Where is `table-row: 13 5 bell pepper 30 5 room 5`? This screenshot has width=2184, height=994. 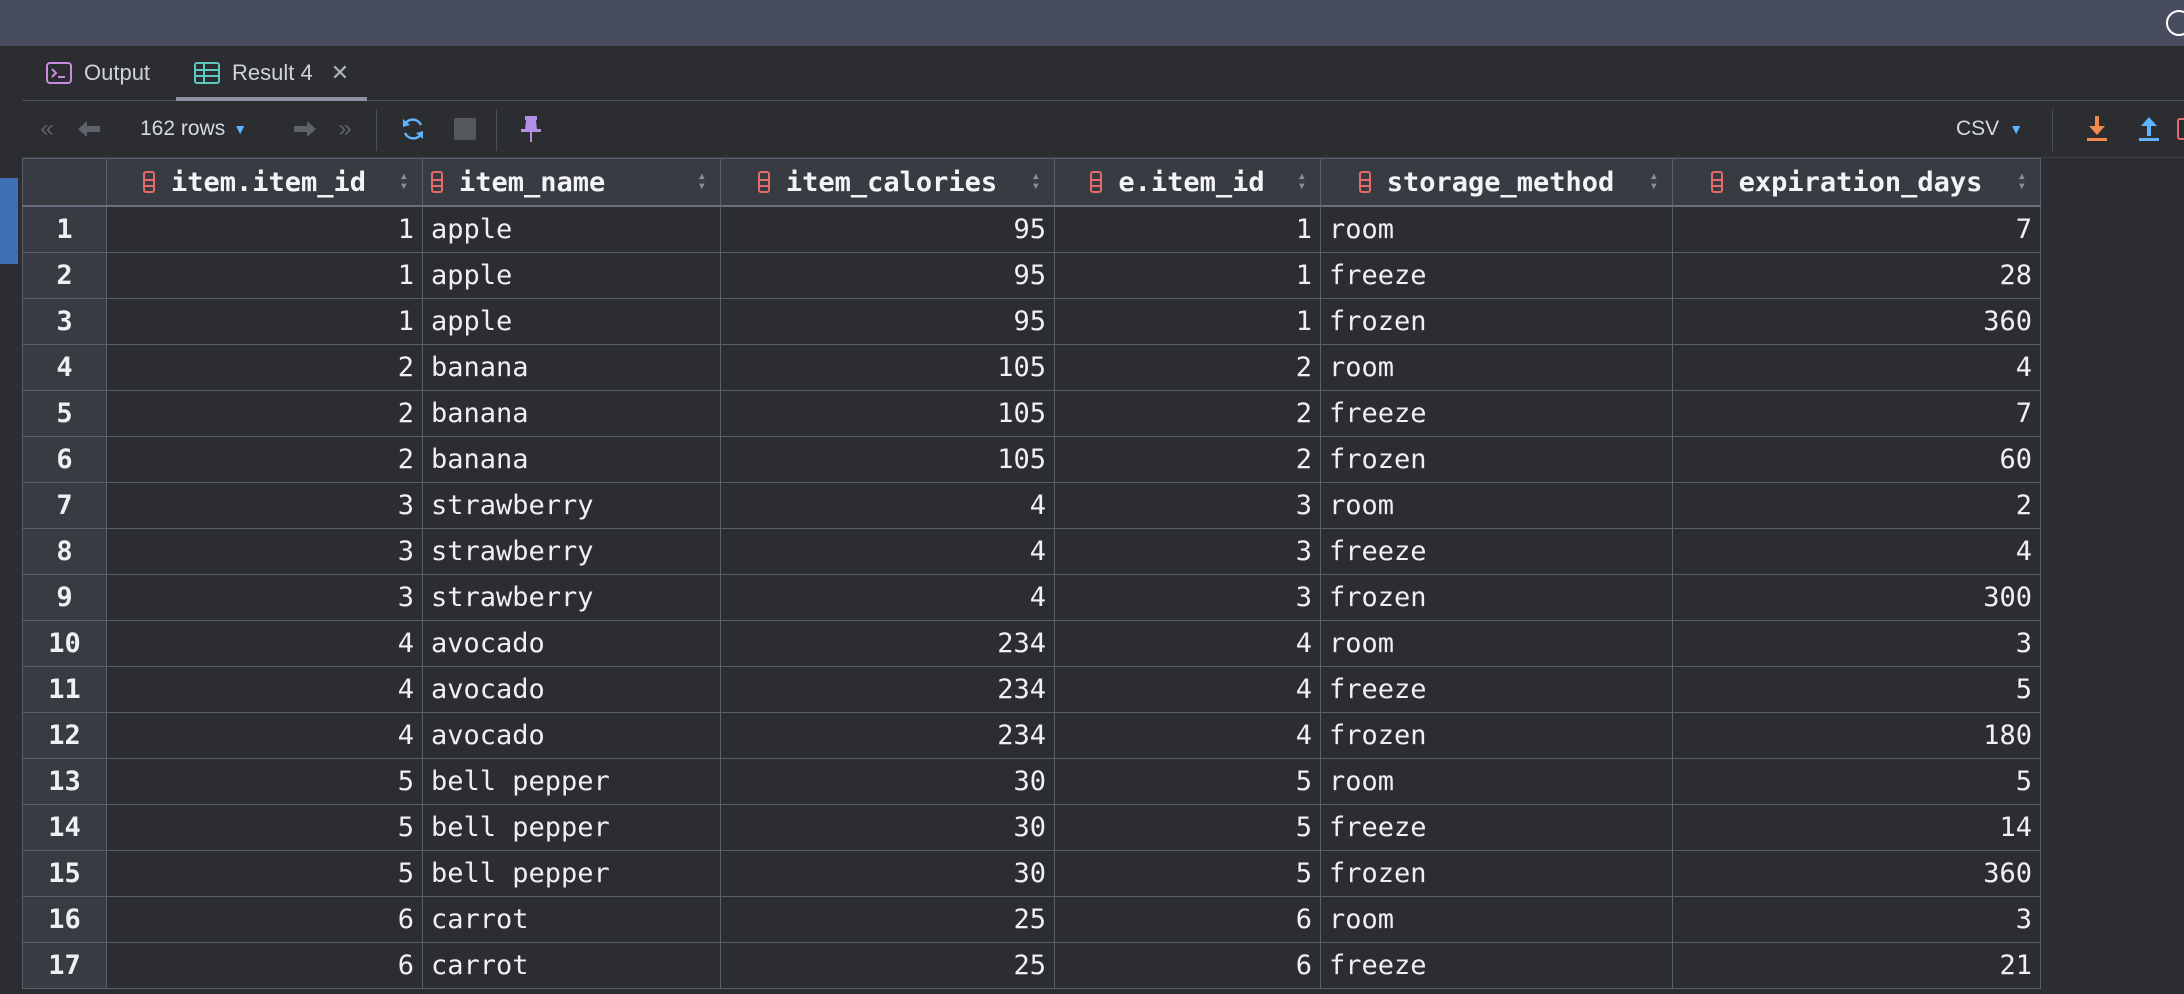 table-row: 13 5 bell pepper 30 5 room 5 is located at coordinates (1031, 781).